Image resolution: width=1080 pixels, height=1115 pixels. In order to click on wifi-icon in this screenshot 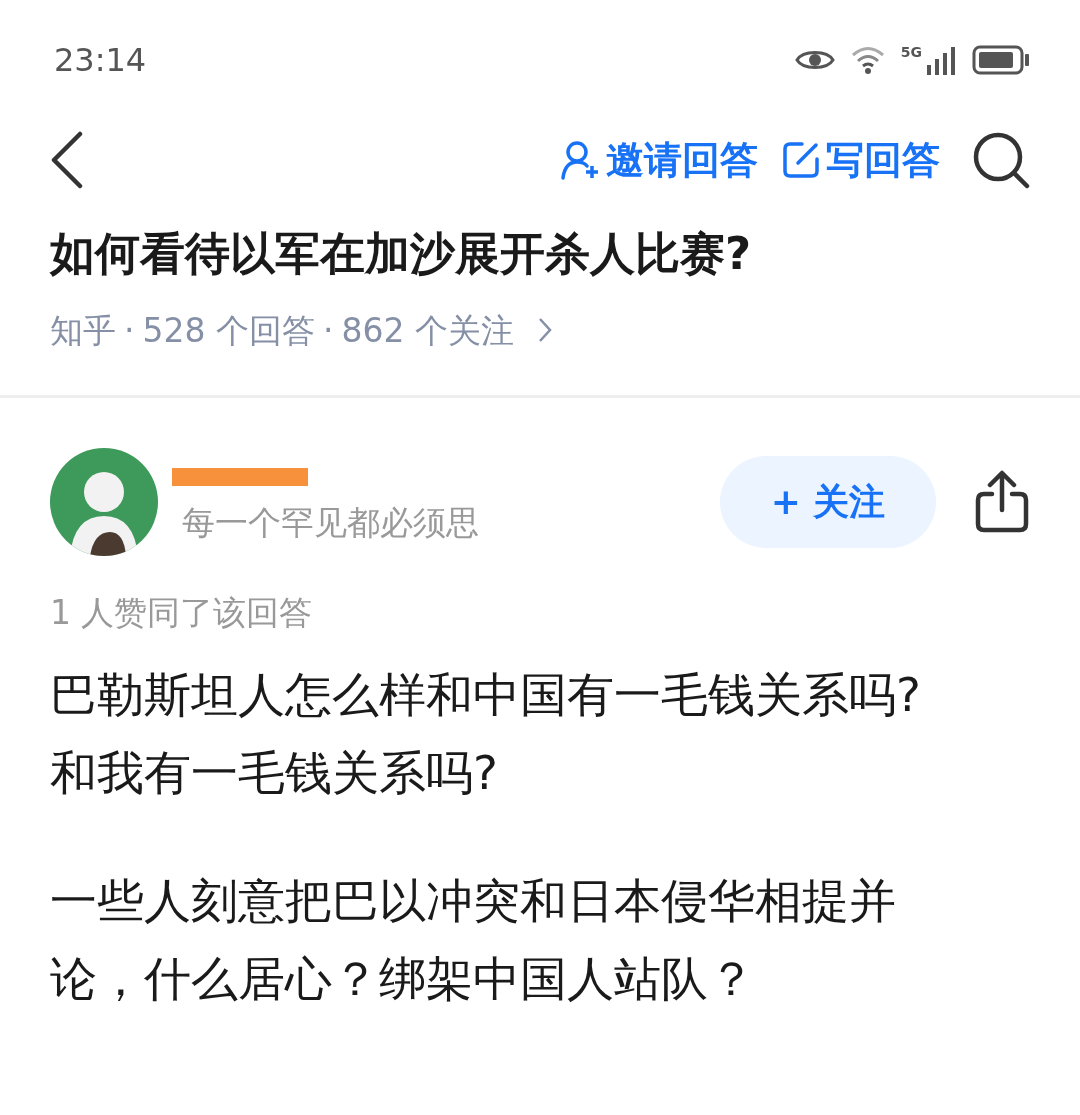, I will do `click(867, 60)`.